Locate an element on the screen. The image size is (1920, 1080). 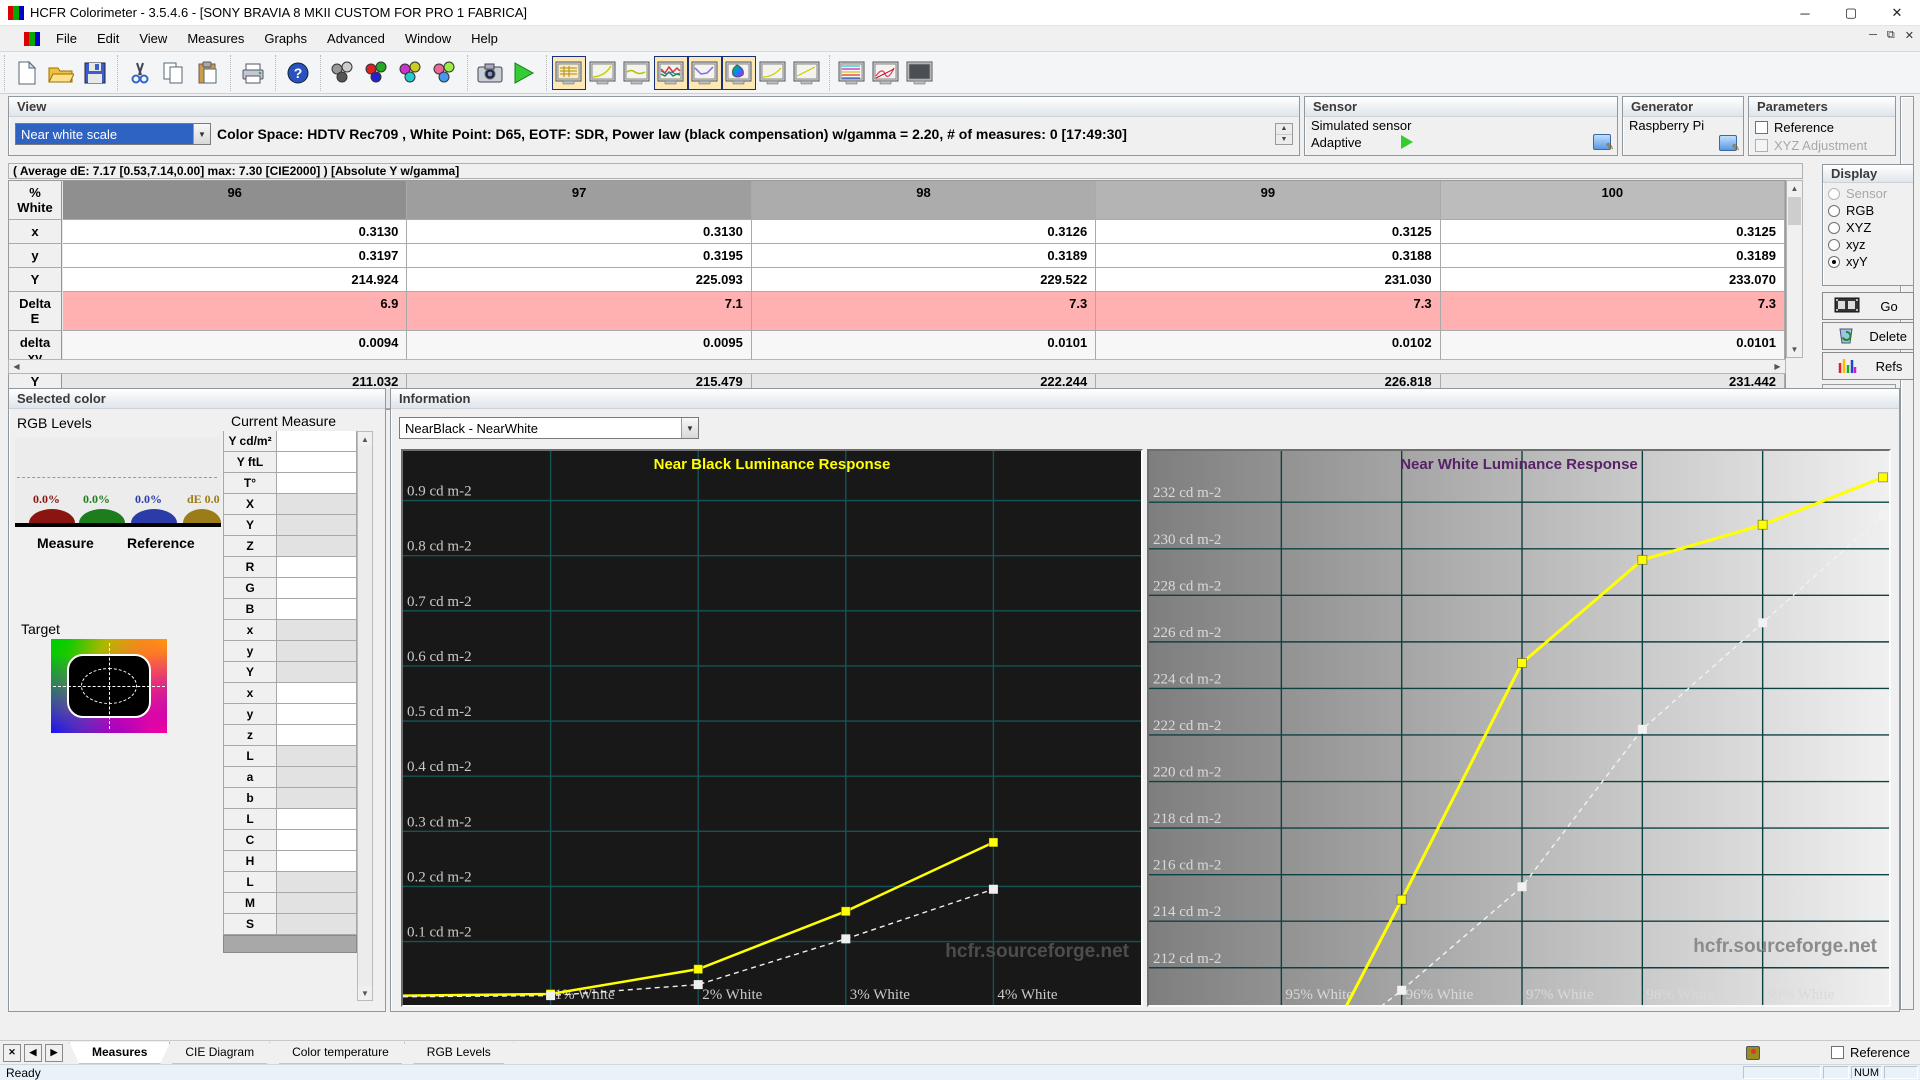
capture-icon is located at coordinates (490, 73).